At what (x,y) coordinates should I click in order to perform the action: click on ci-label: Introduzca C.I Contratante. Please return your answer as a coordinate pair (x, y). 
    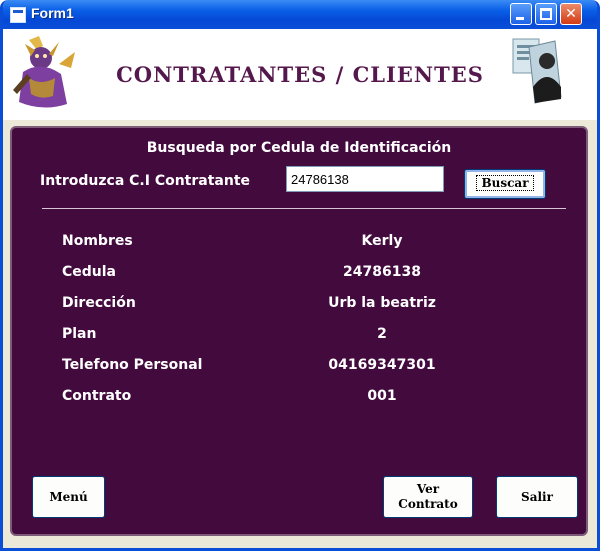
    Looking at the image, I should click on (145, 181).